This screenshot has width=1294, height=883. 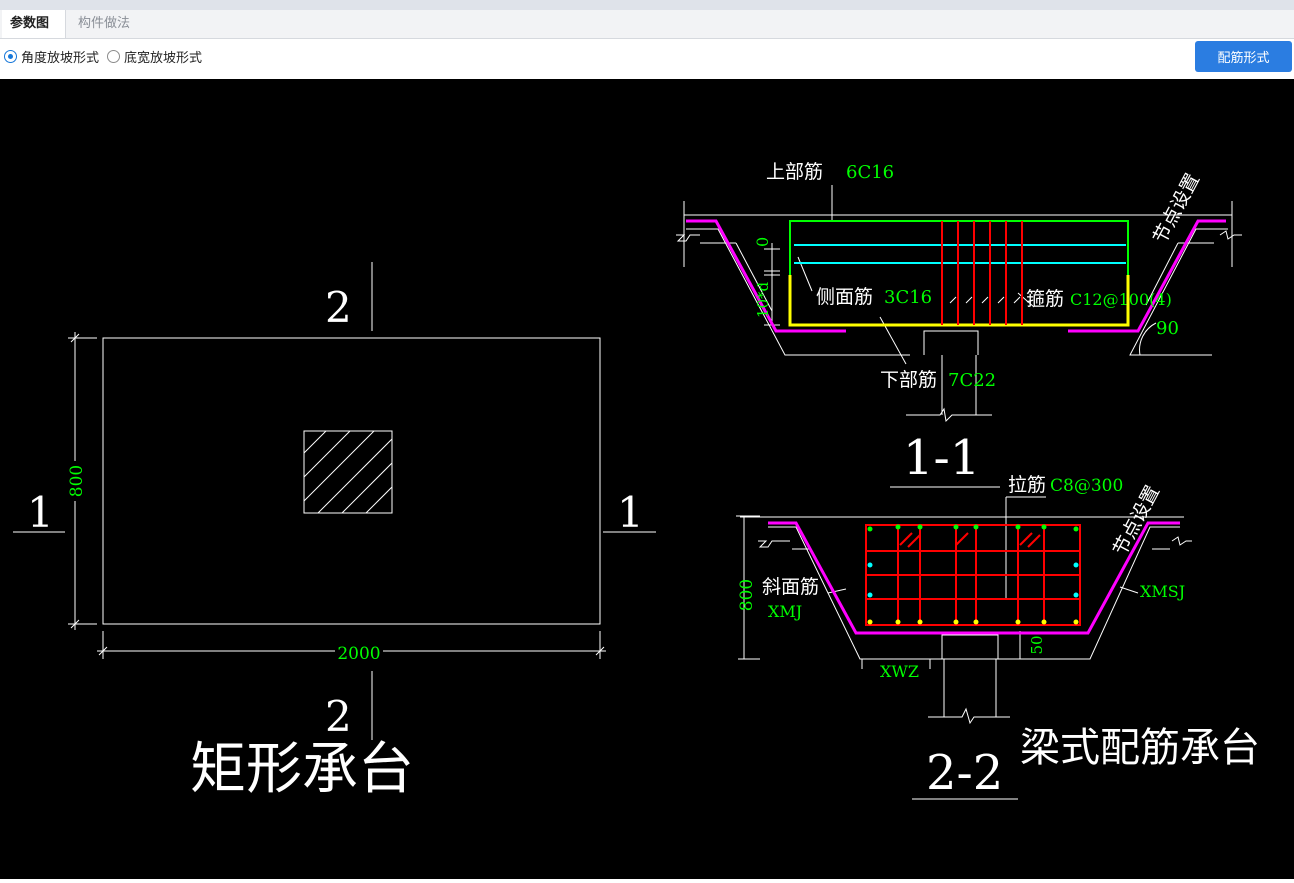 I want to click on radio-bottom-width-slope-label: 底宽放坡形式, so click(x=163, y=58).